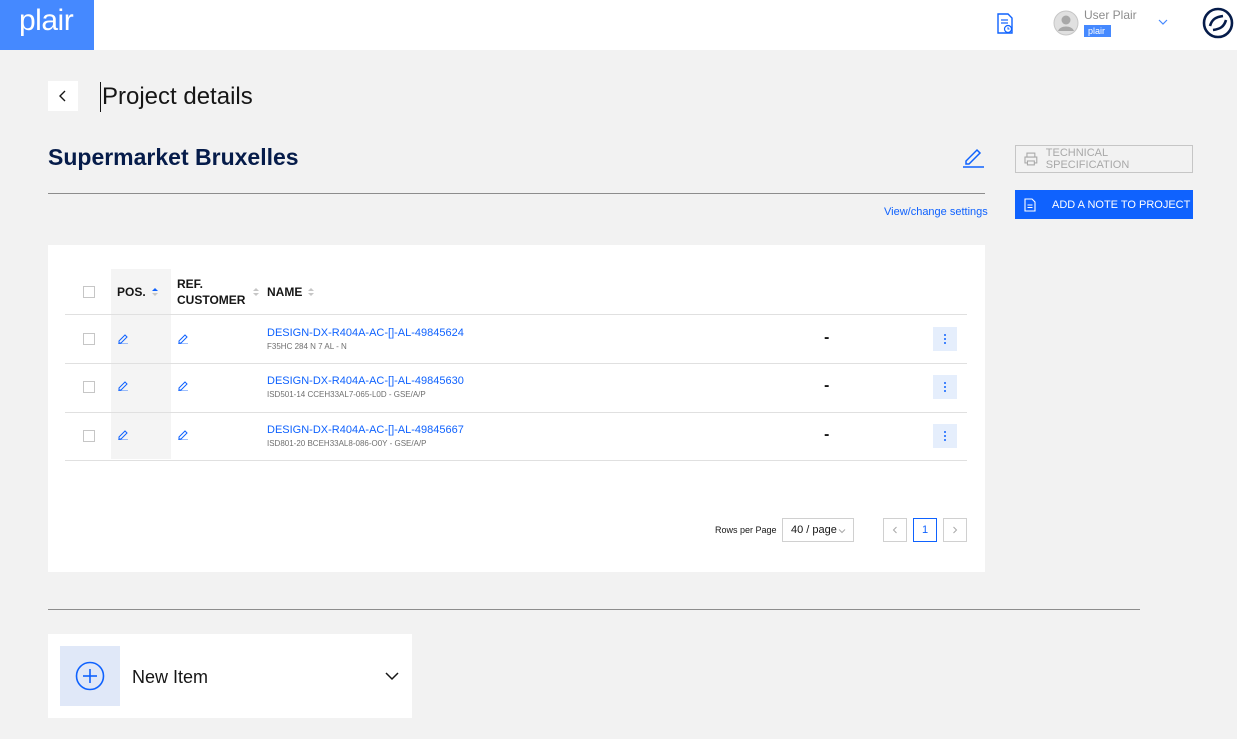 The width and height of the screenshot is (1237, 739). I want to click on project-name: Supermarket Bruxelles, so click(173, 157).